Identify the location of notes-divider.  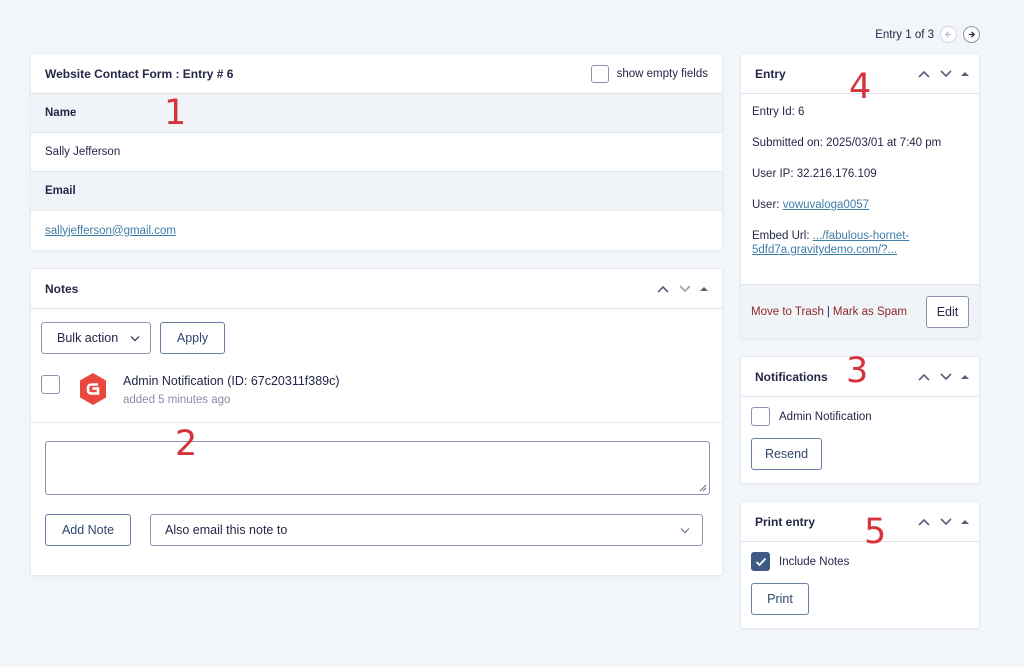
(376, 422).